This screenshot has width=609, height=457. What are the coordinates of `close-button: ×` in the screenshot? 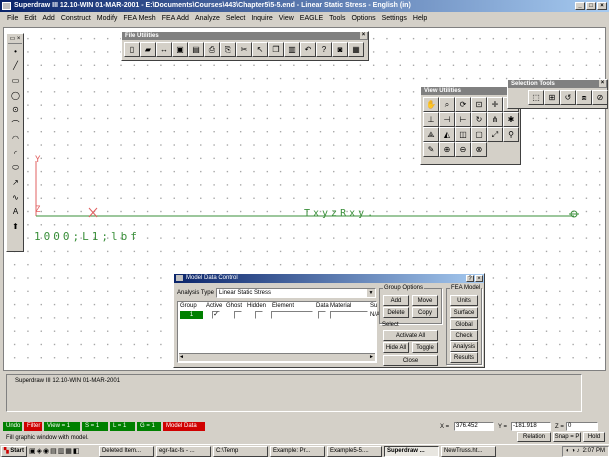 It's located at (602, 6).